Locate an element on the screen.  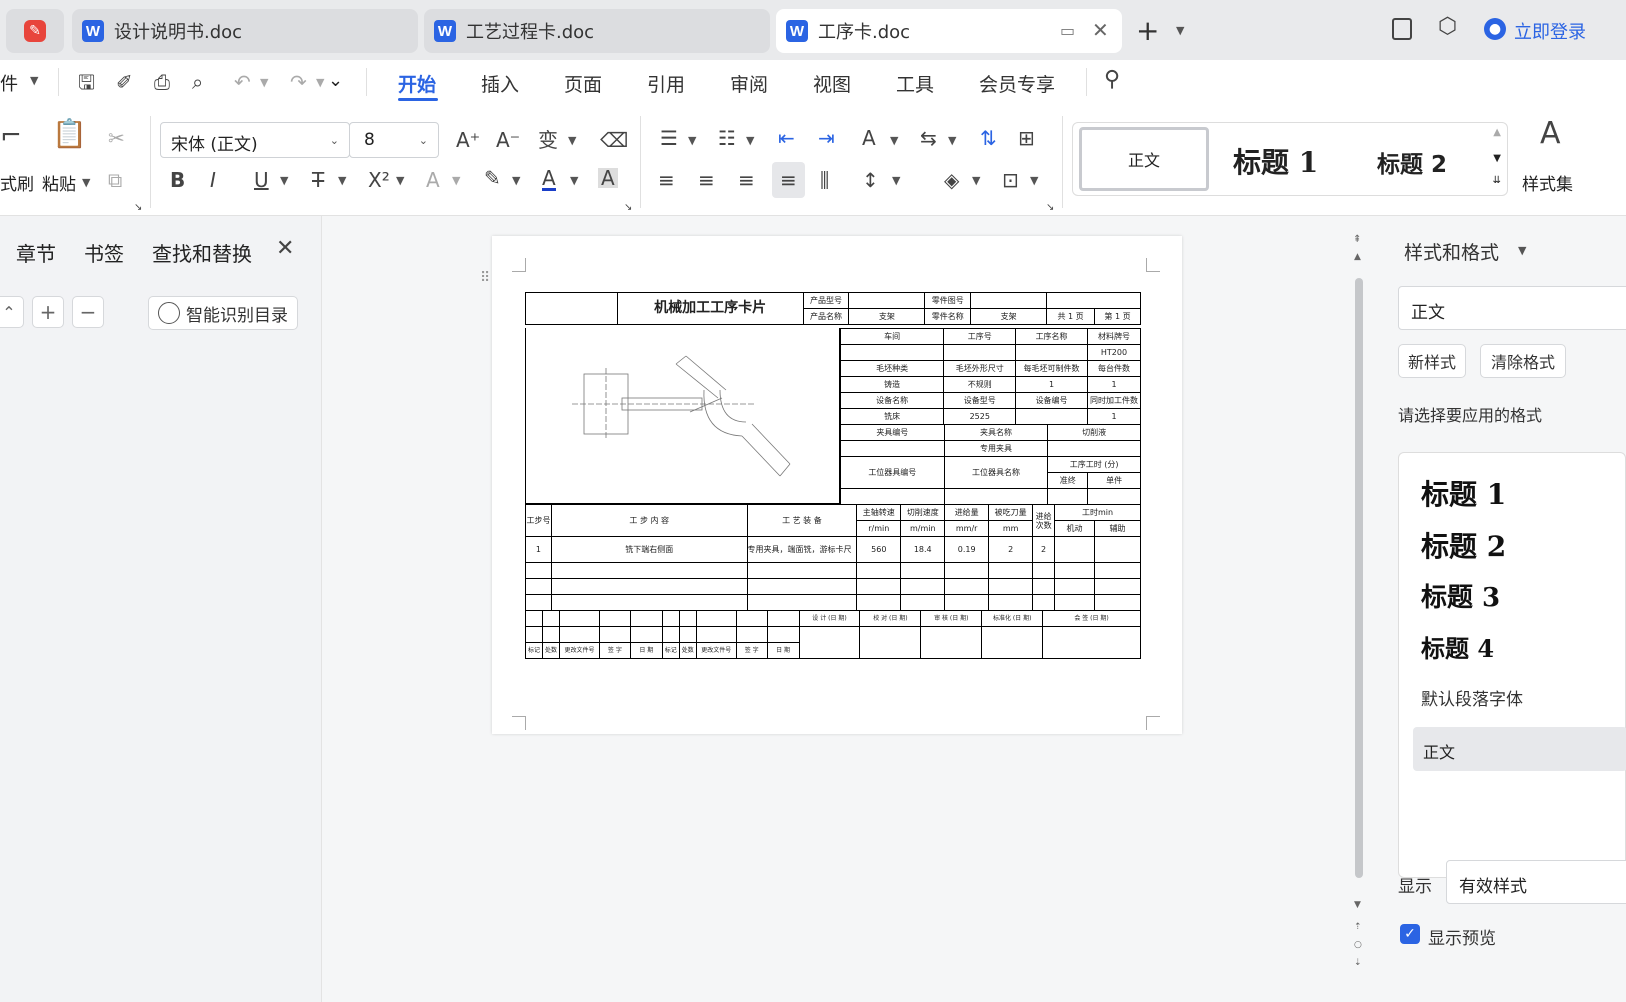
strikethrough-icon: T is located at coordinates (318, 180).